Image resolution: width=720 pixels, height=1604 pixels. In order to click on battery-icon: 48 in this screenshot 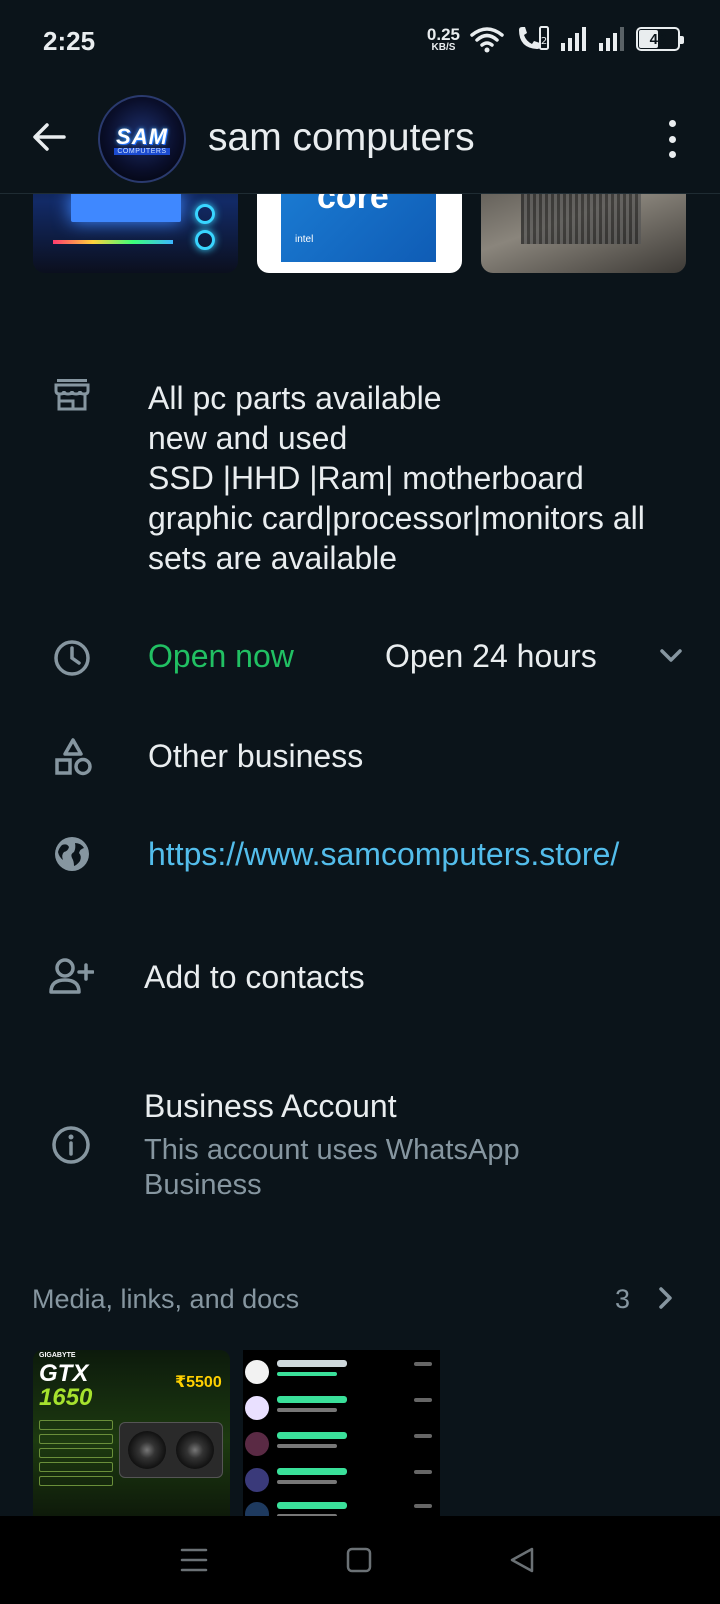, I will do `click(660, 39)`.